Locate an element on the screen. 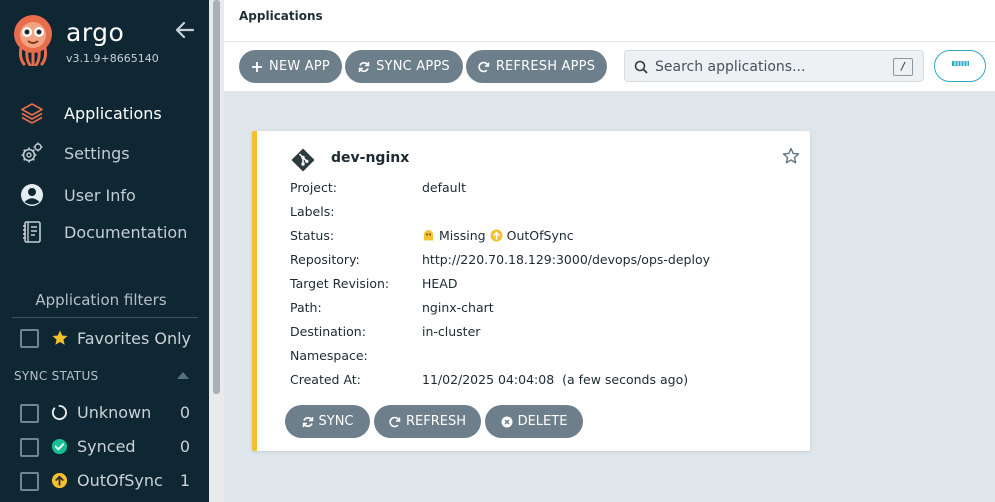  version-label: v3.1.9+8665140 is located at coordinates (112, 58).